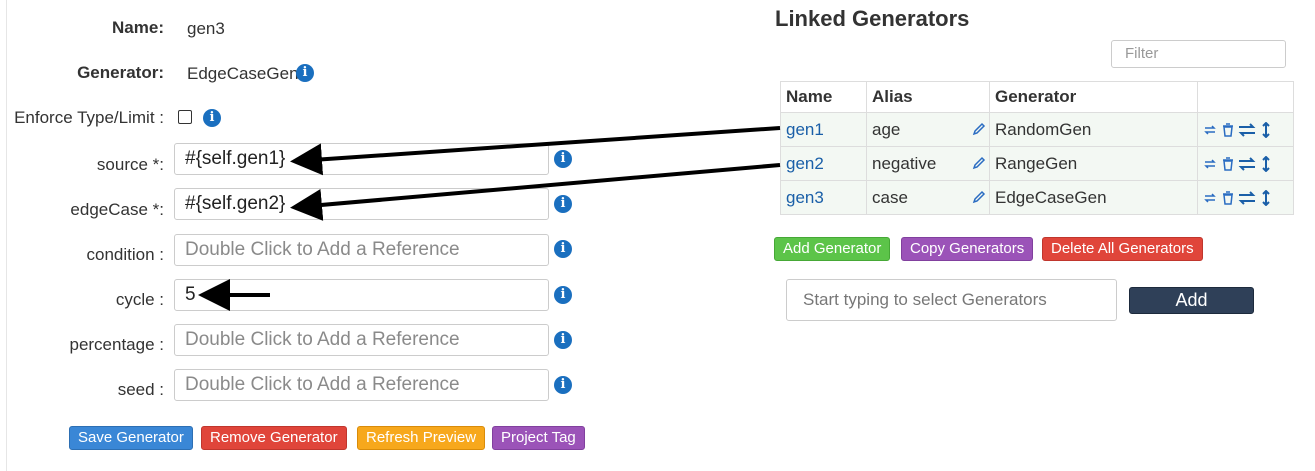  I want to click on save-generator-button: Save Generator, so click(131, 438).